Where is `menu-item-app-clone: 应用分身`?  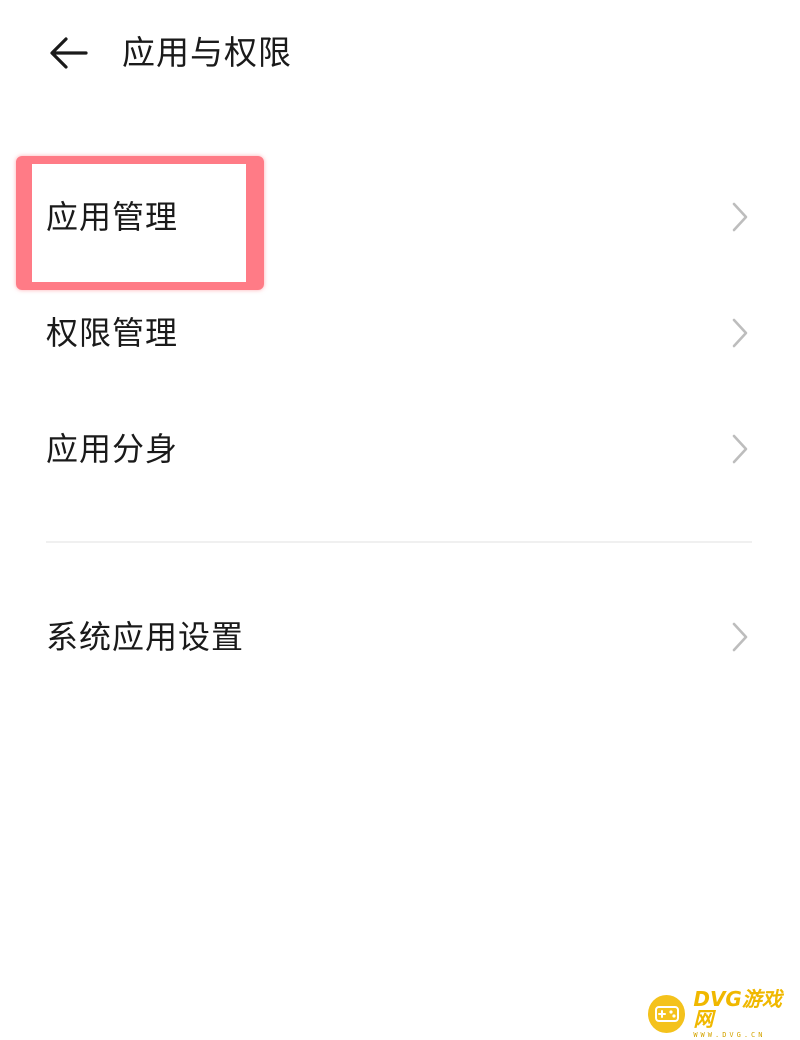 menu-item-app-clone: 应用分身 is located at coordinates (400, 449).